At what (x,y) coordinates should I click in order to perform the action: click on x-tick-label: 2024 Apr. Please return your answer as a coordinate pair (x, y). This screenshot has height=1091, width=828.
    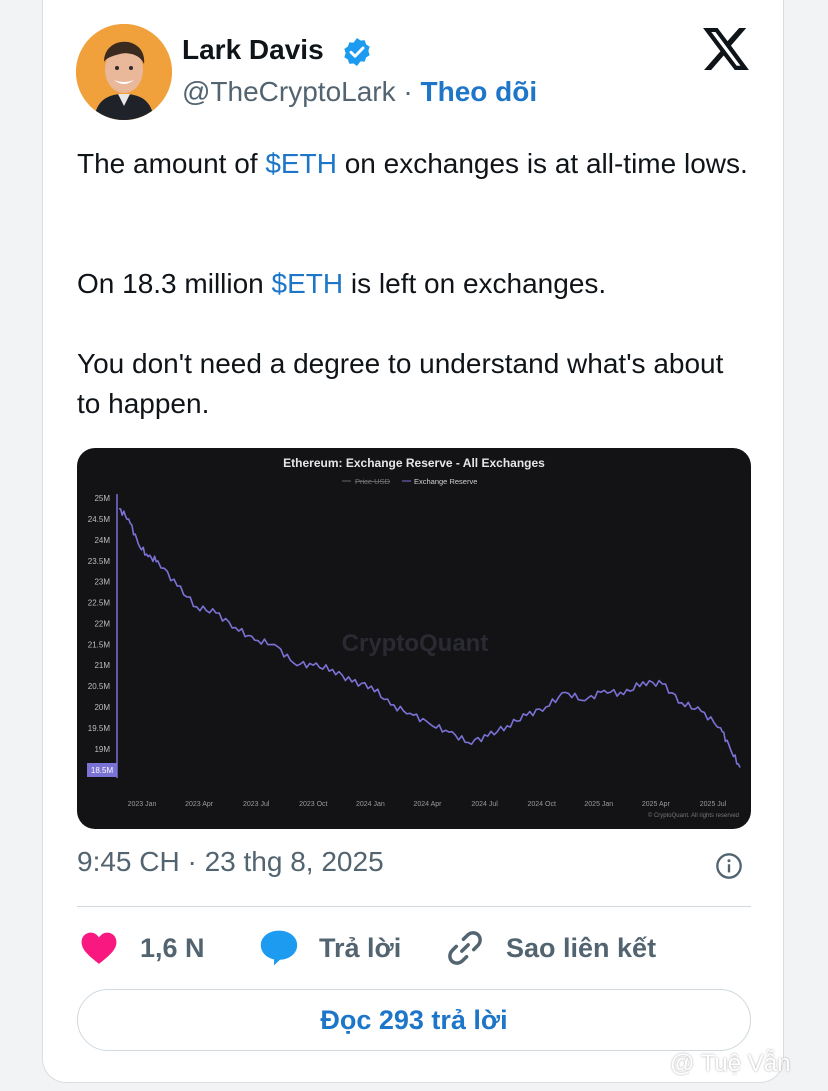
    Looking at the image, I should click on (427, 804).